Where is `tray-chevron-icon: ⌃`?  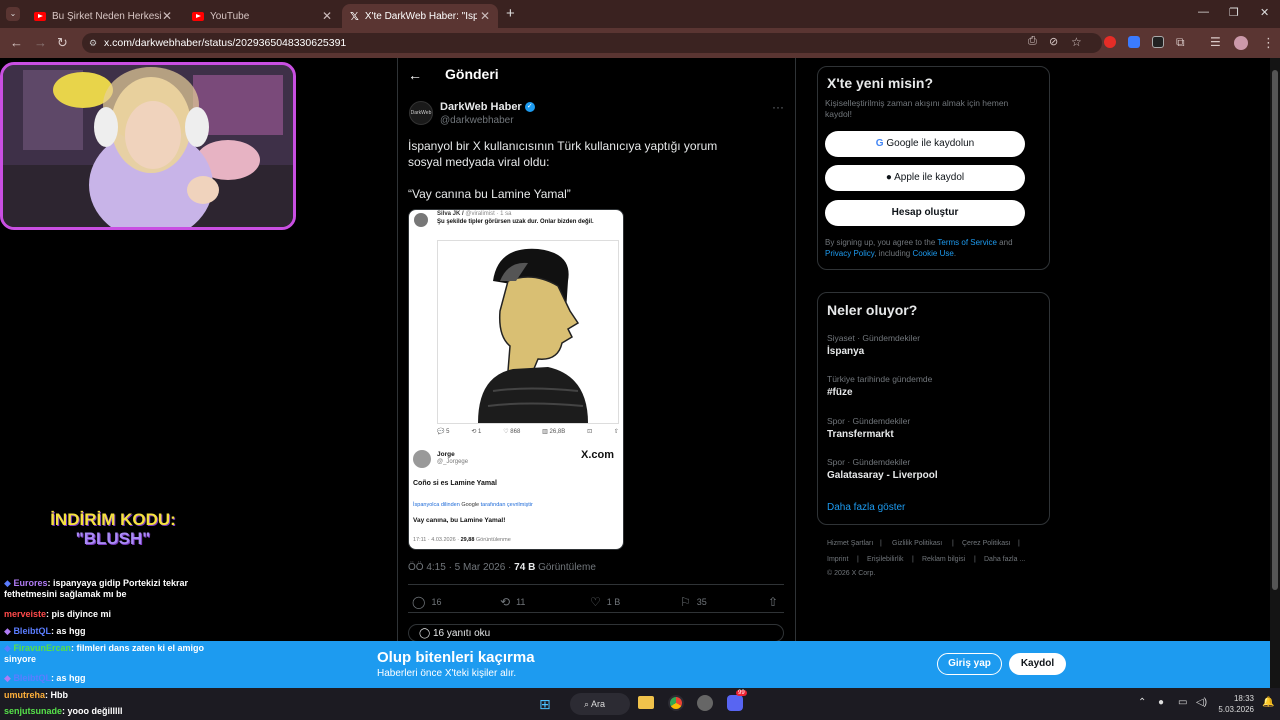
tray-chevron-icon: ⌃ is located at coordinates (1142, 702).